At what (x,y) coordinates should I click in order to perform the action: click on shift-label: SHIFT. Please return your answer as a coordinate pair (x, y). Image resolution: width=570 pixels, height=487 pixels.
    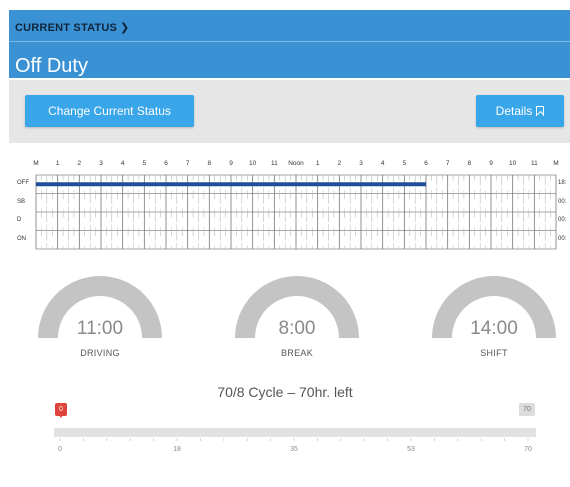
    Looking at the image, I should click on (494, 353).